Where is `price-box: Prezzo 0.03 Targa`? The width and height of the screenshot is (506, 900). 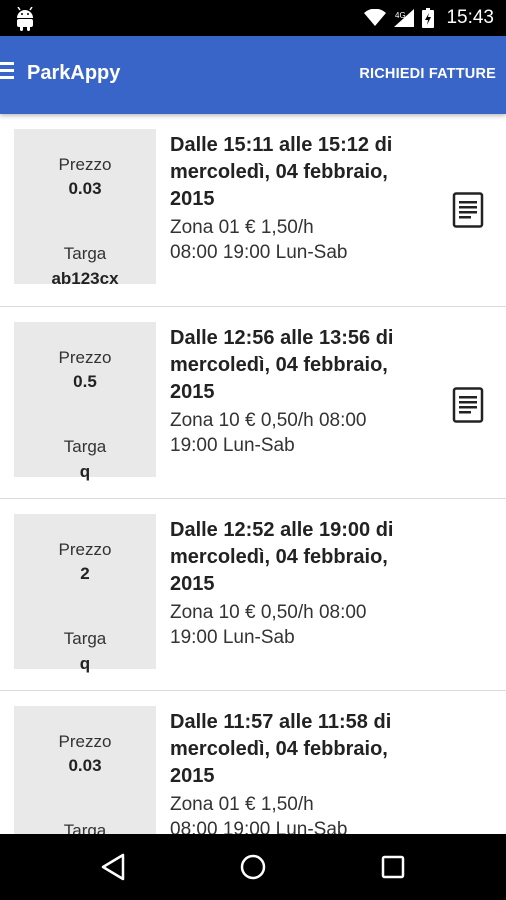
price-box: Prezzo 0.03 Targa is located at coordinates (85, 770).